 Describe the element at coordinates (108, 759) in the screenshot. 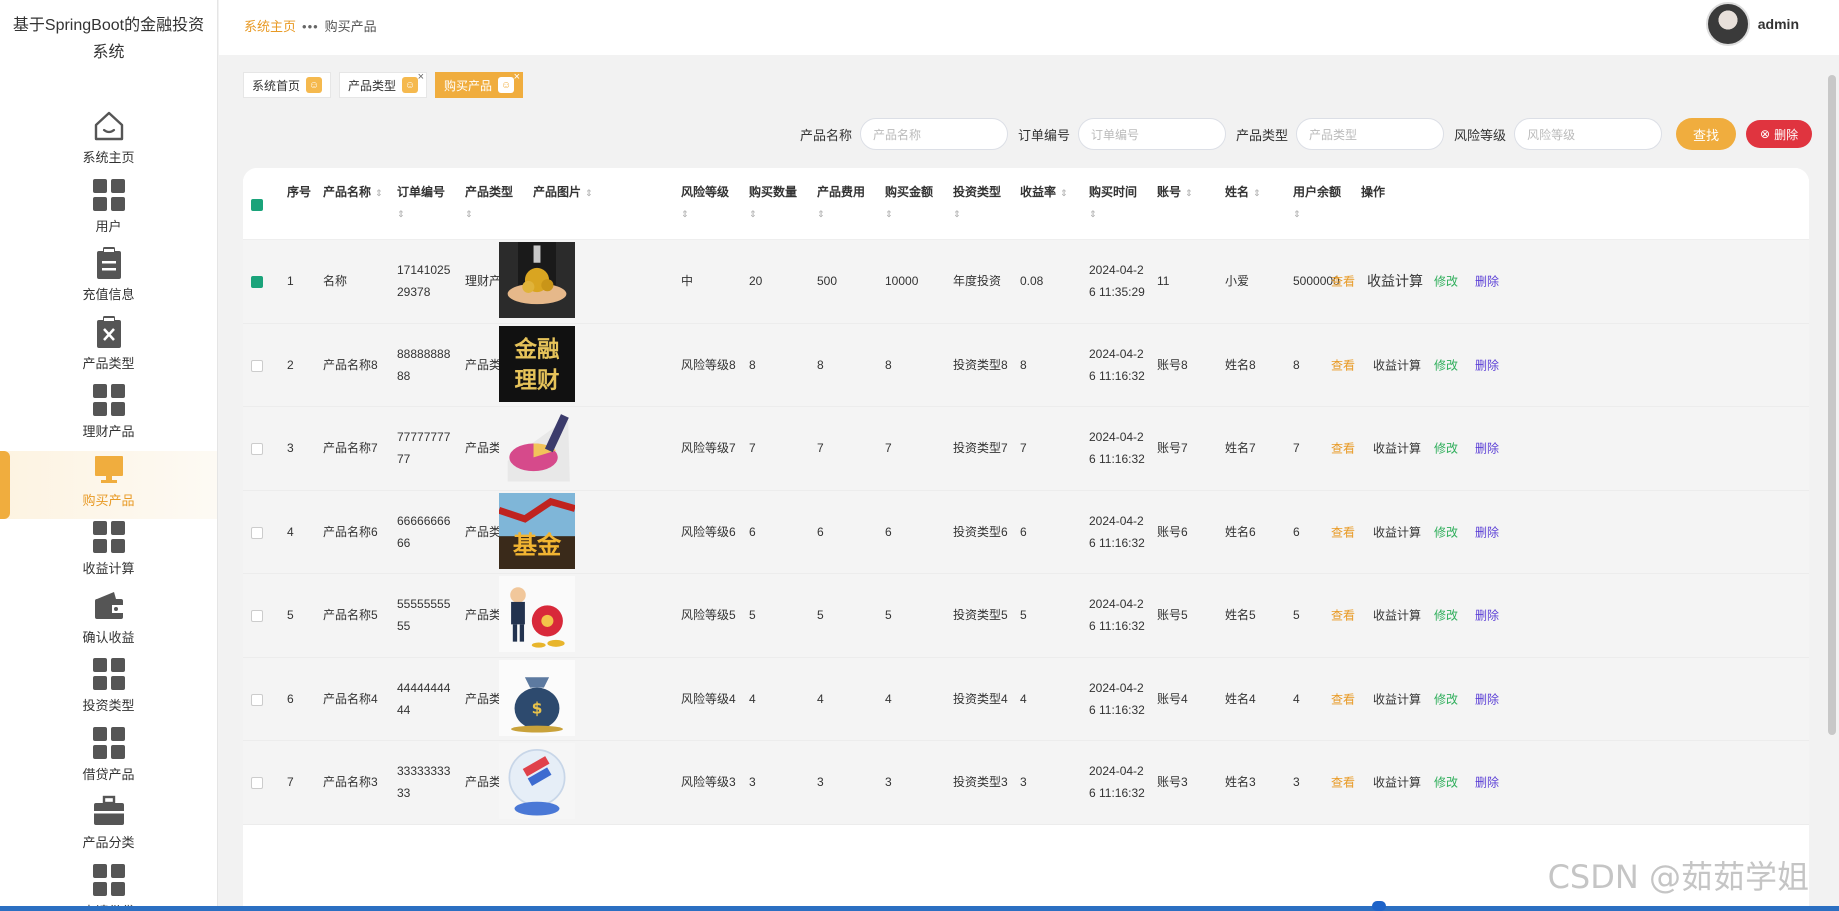

I see `sidebar-item-9: 借贷产品` at that location.